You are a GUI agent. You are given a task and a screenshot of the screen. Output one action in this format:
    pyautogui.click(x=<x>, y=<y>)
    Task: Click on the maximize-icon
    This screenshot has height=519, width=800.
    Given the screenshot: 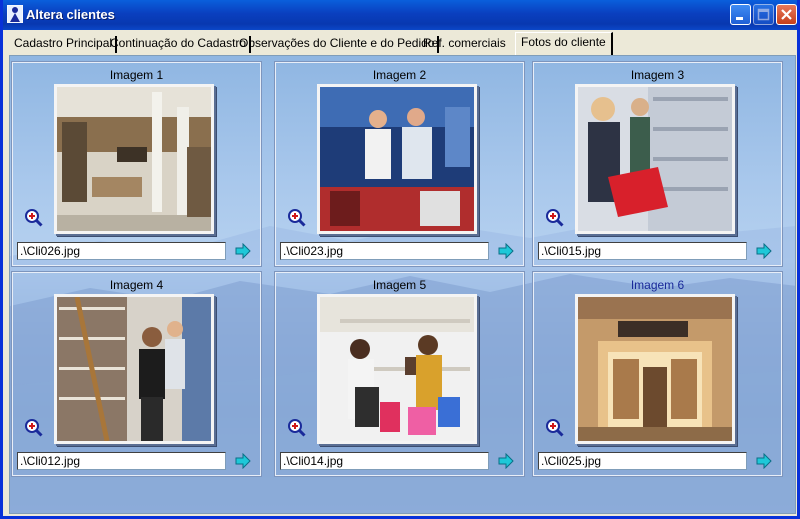 What is the action you would take?
    pyautogui.click(x=763, y=14)
    